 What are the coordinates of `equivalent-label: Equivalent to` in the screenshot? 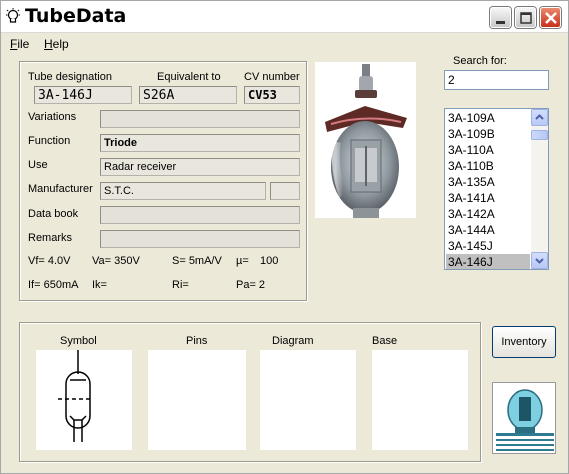 It's located at (189, 77).